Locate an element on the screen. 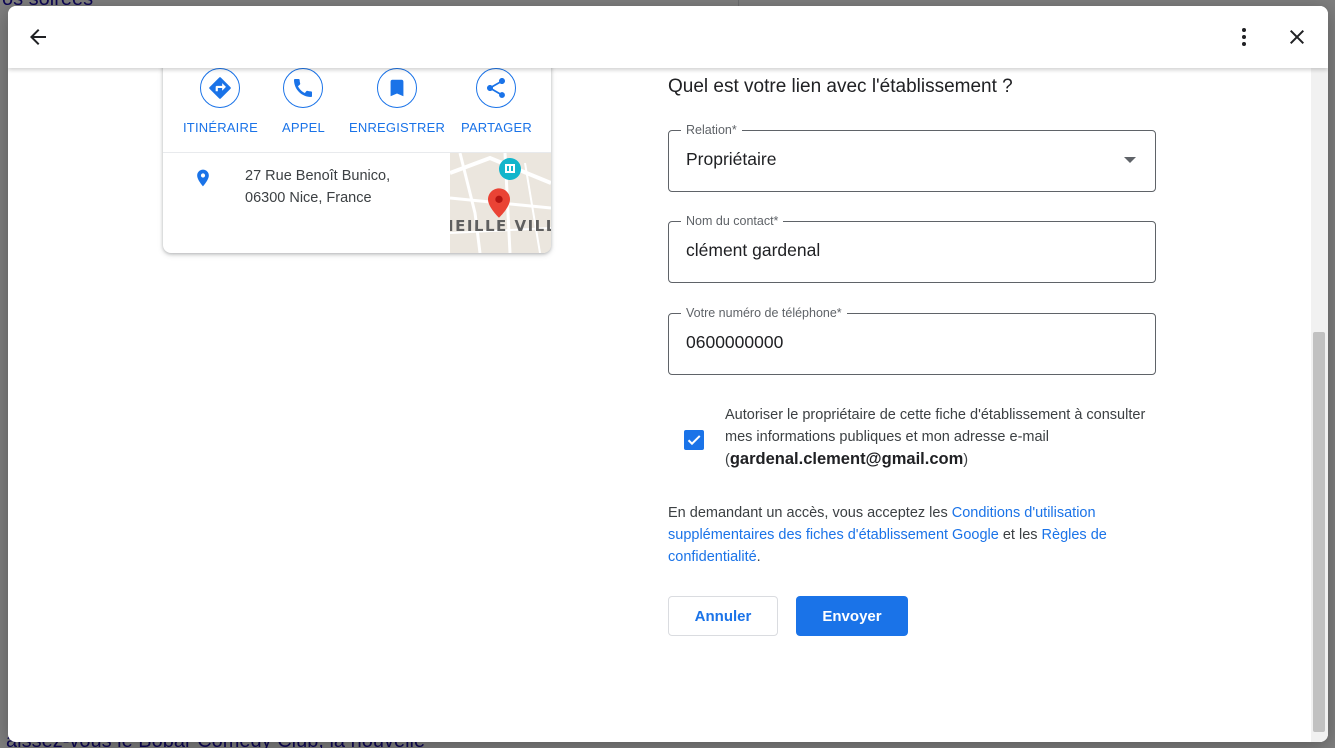 The height and width of the screenshot is (748, 1335). phone-icon is located at coordinates (303, 88).